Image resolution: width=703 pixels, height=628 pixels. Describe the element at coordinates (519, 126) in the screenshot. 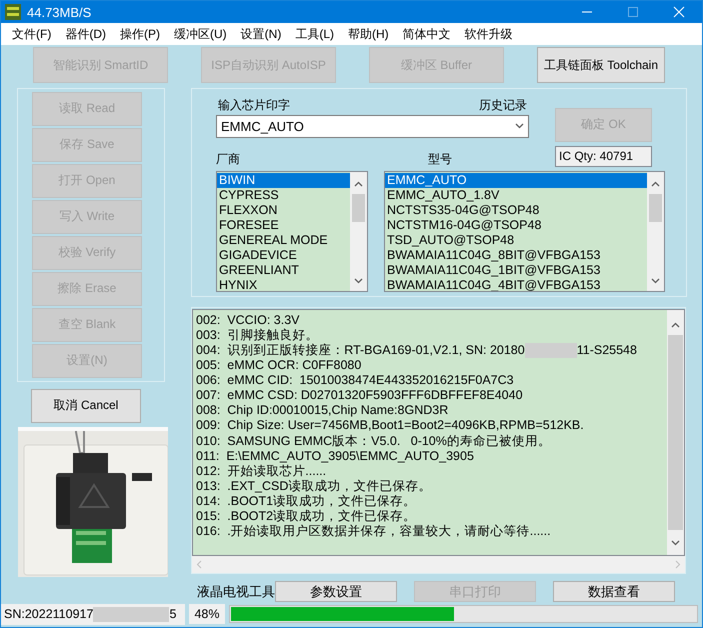

I see `dropdown-caret-icon` at that location.